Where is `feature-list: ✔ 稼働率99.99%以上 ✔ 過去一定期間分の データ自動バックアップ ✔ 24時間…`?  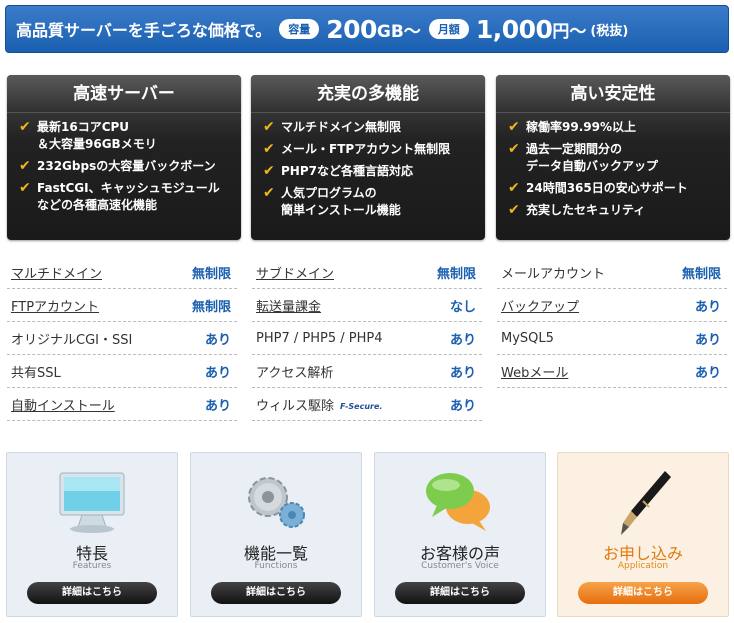
feature-list: ✔ 稼働率99.99%以上 ✔ 過去一定期間分の データ自動バックアップ ✔ 24時間… is located at coordinates (613, 166).